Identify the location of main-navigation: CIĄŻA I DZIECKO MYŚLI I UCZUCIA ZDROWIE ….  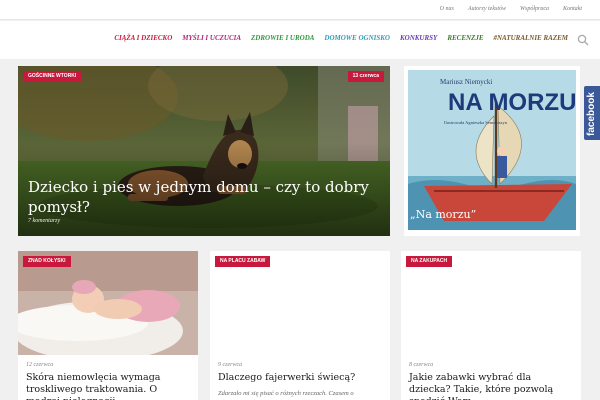
(300, 40).